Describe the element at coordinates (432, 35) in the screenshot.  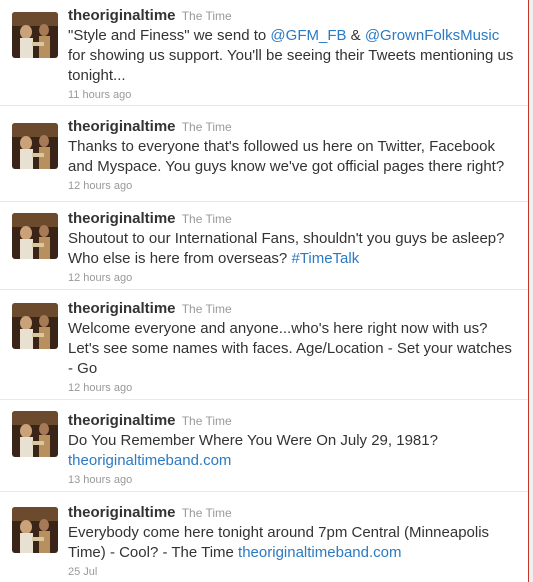
I see `mention-link-grownfolksmusic: @GrownFolksMusic` at that location.